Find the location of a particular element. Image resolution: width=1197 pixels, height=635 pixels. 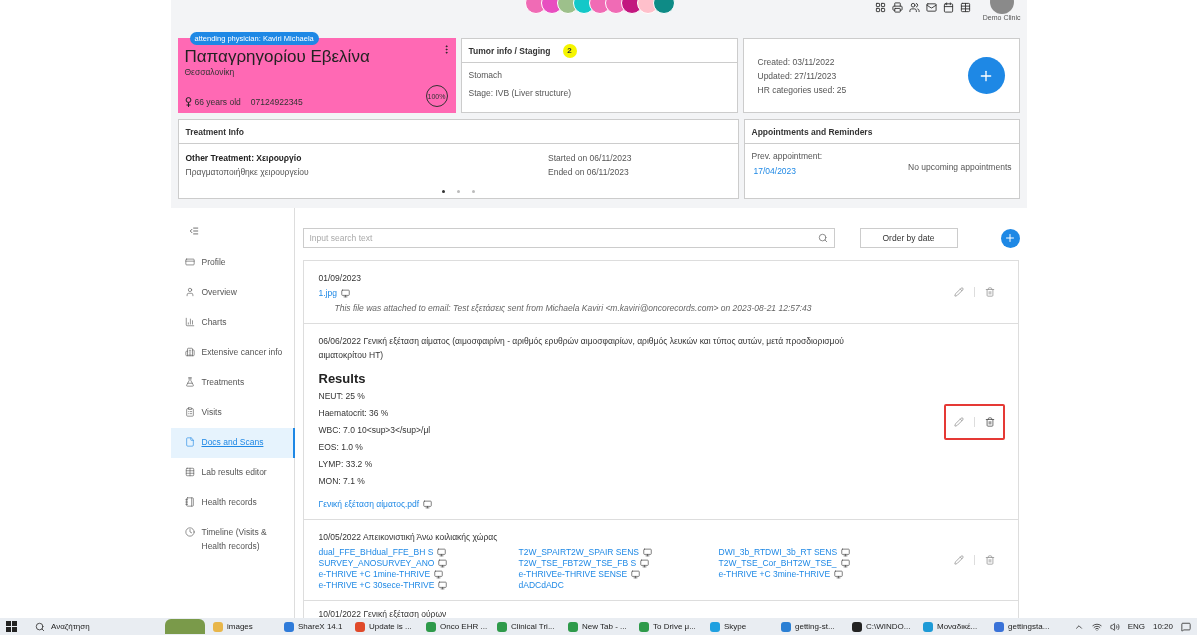

file-link: 1.jpg is located at coordinates (327, 293).